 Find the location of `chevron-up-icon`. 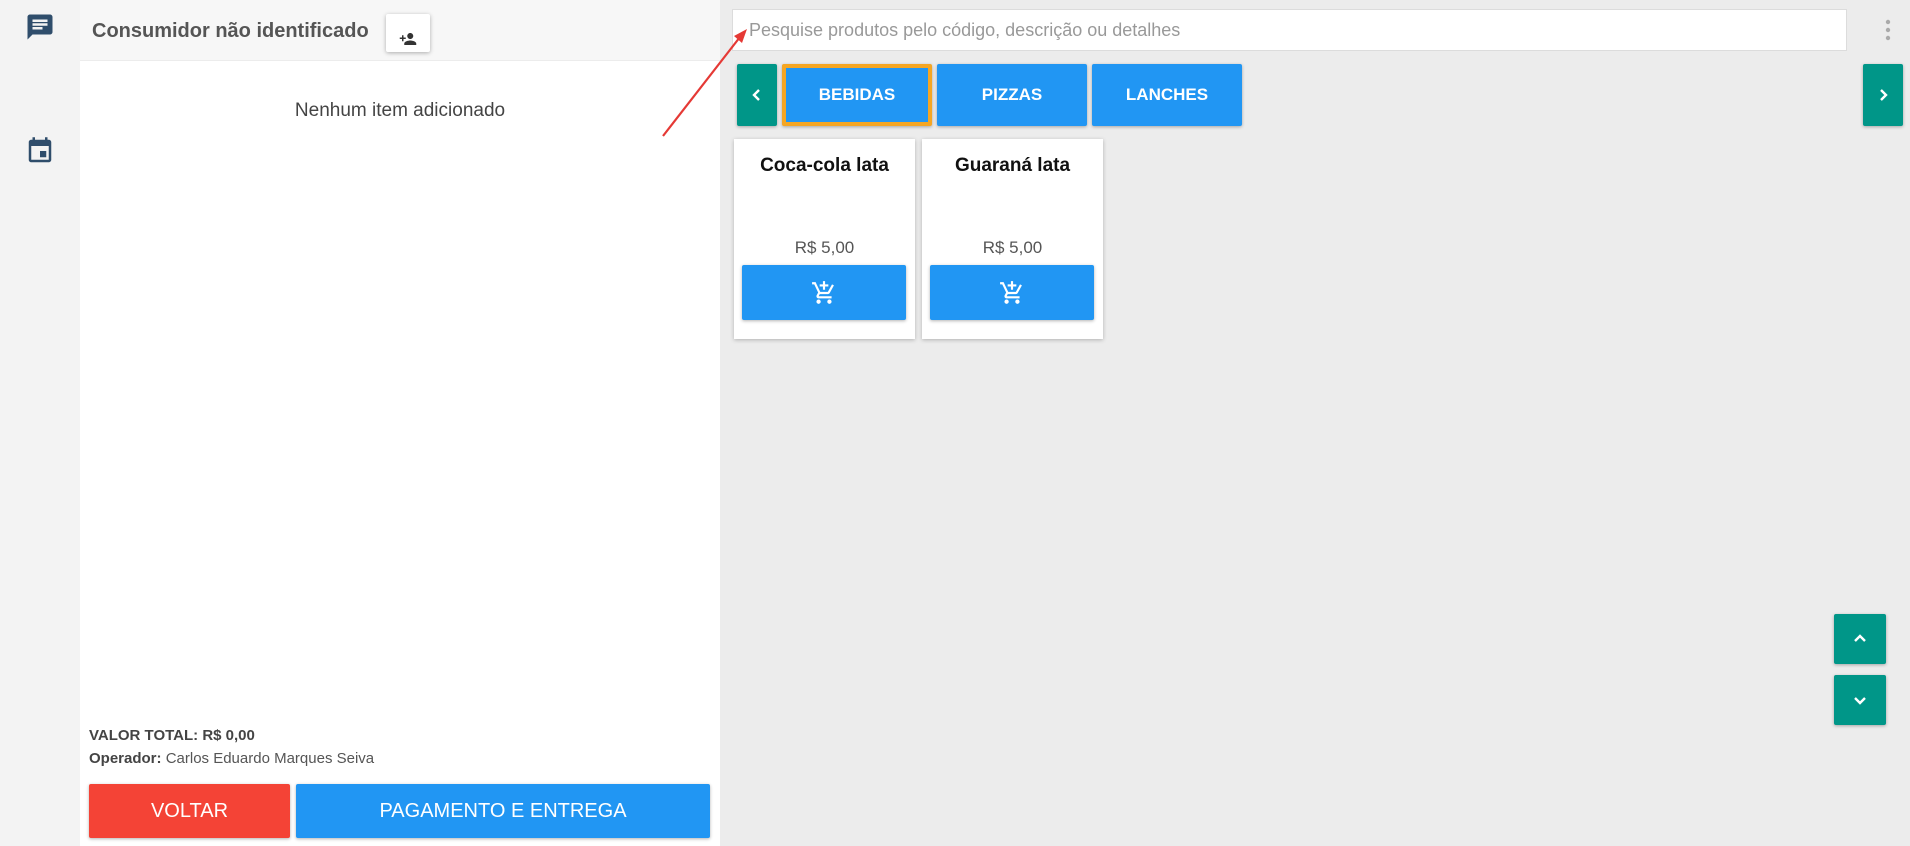

chevron-up-icon is located at coordinates (1860, 638).